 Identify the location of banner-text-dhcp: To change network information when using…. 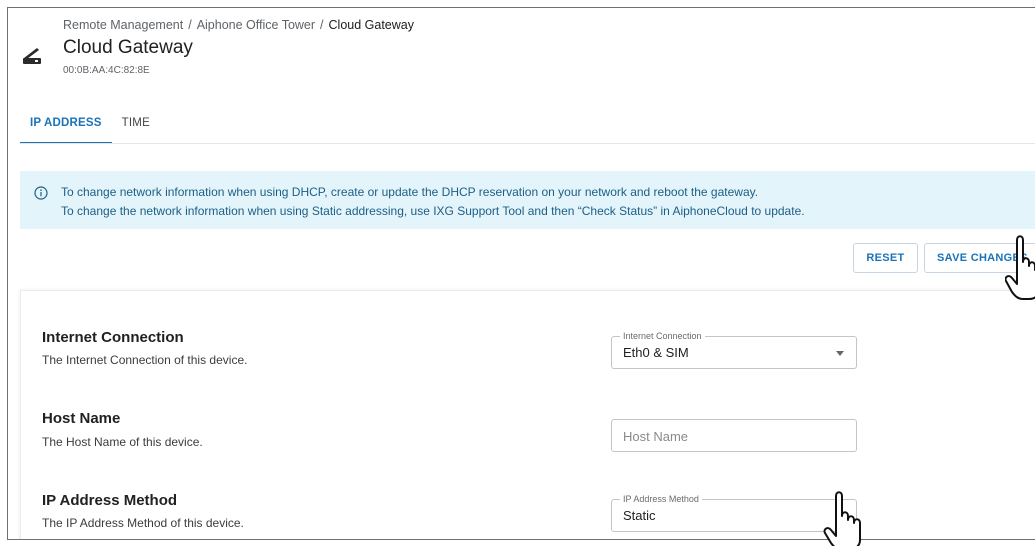
(410, 192).